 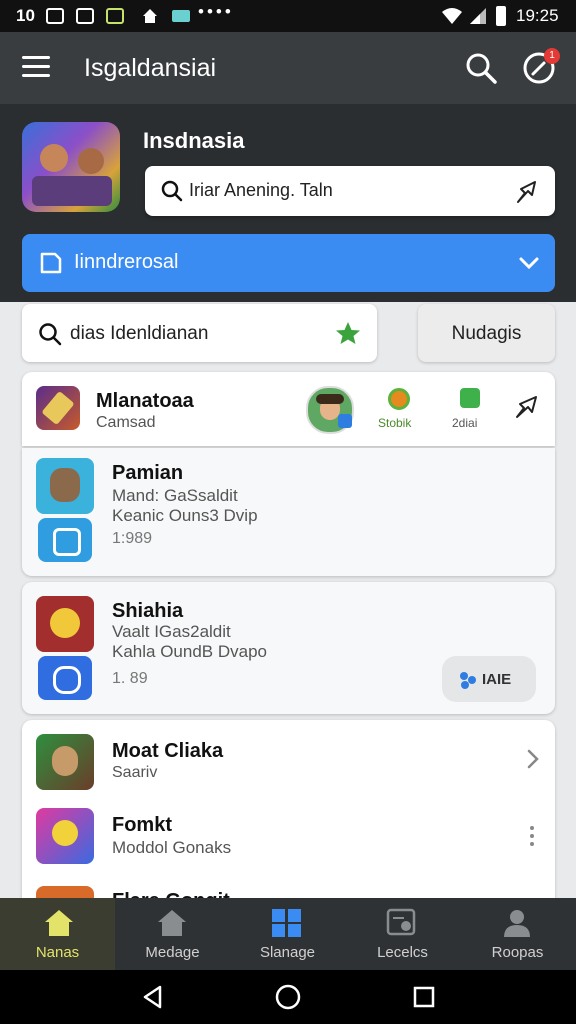 I want to click on chevron-right-icon, so click(x=533, y=759).